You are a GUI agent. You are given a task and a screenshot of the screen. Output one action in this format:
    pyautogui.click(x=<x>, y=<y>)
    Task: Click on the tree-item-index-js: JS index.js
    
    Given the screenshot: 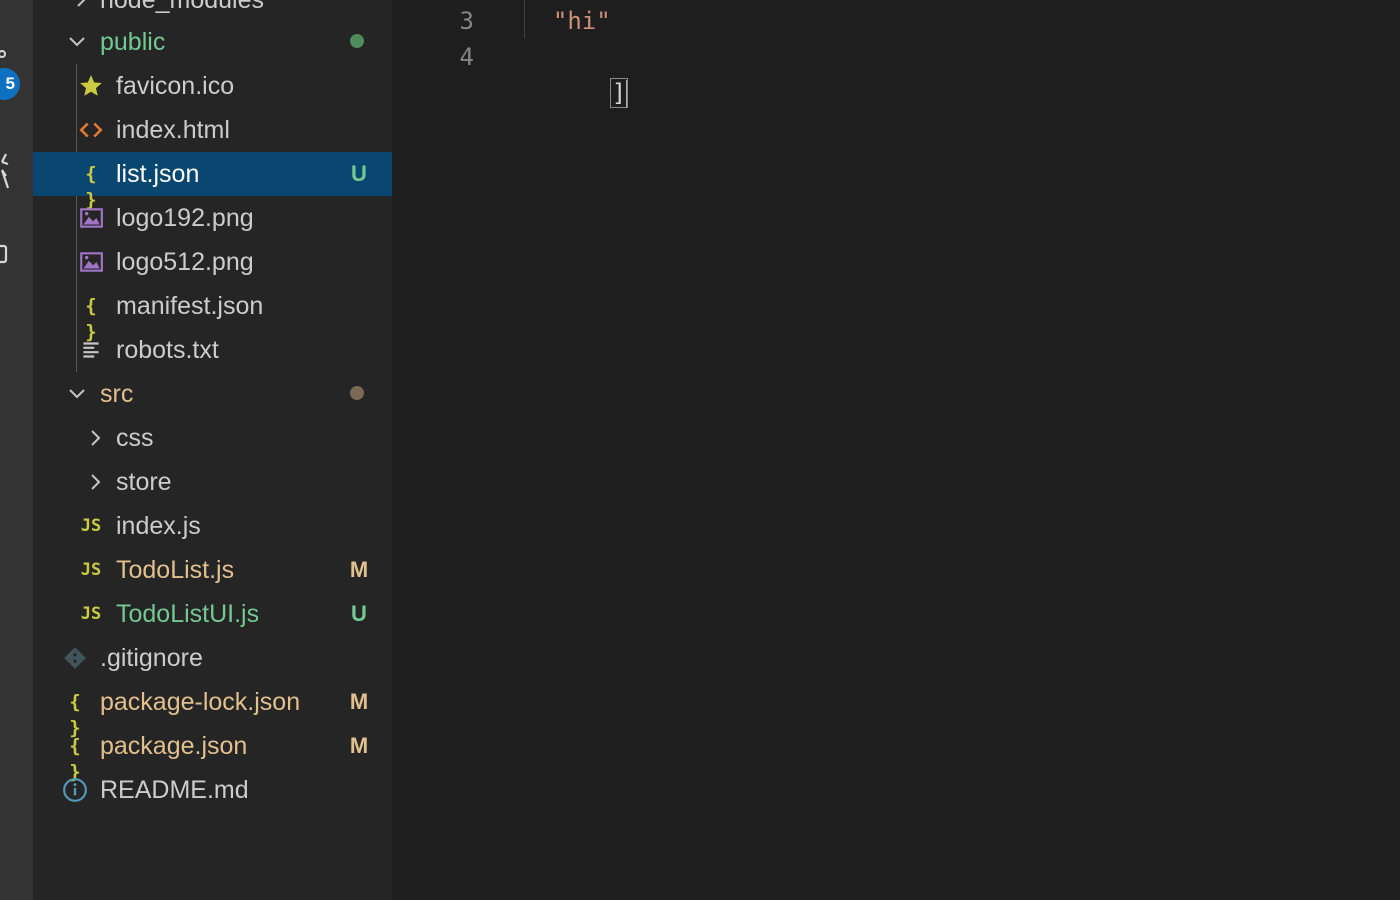 What is the action you would take?
    pyautogui.click(x=212, y=526)
    